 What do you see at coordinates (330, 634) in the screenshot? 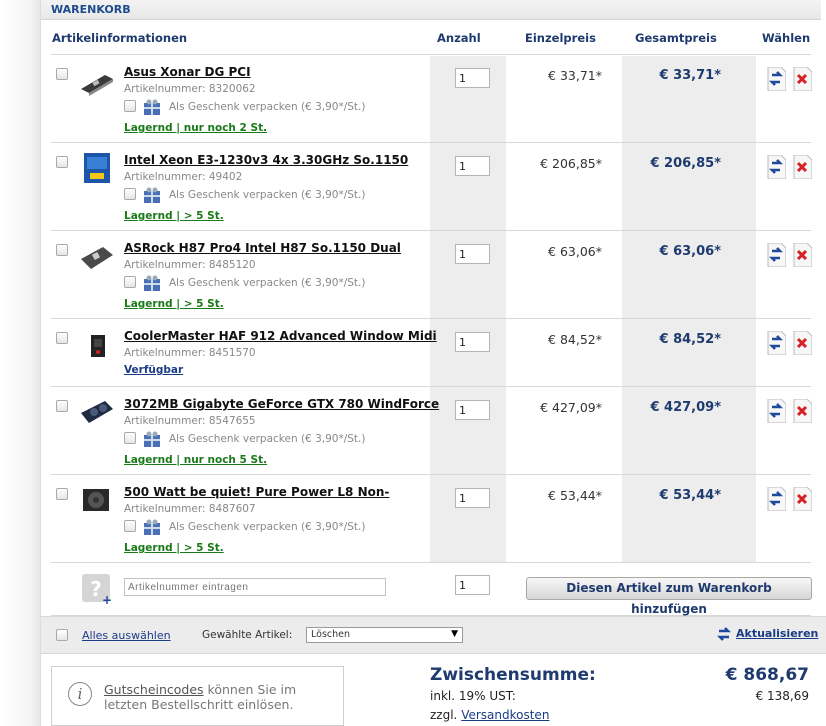
I see `bulk-action-value: Löschen` at bounding box center [330, 634].